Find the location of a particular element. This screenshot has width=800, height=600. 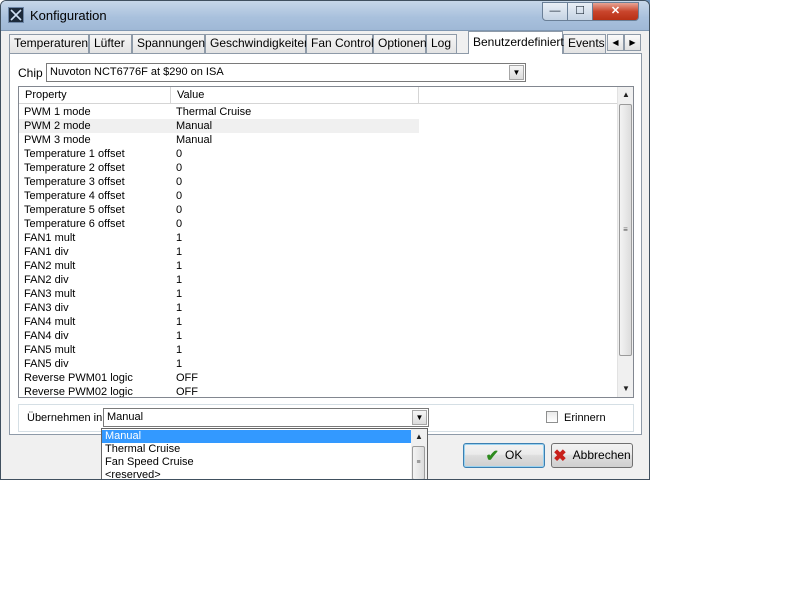

tab-benutzerdefiniert: Benutzerdefiniert is located at coordinates (516, 42).